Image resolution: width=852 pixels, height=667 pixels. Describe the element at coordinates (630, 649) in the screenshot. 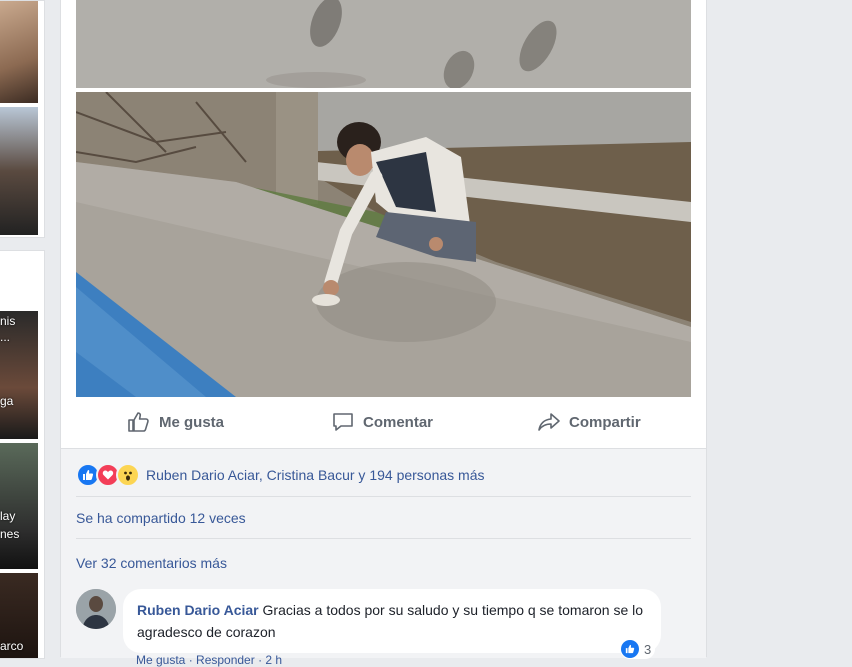

I see `like-icon` at that location.